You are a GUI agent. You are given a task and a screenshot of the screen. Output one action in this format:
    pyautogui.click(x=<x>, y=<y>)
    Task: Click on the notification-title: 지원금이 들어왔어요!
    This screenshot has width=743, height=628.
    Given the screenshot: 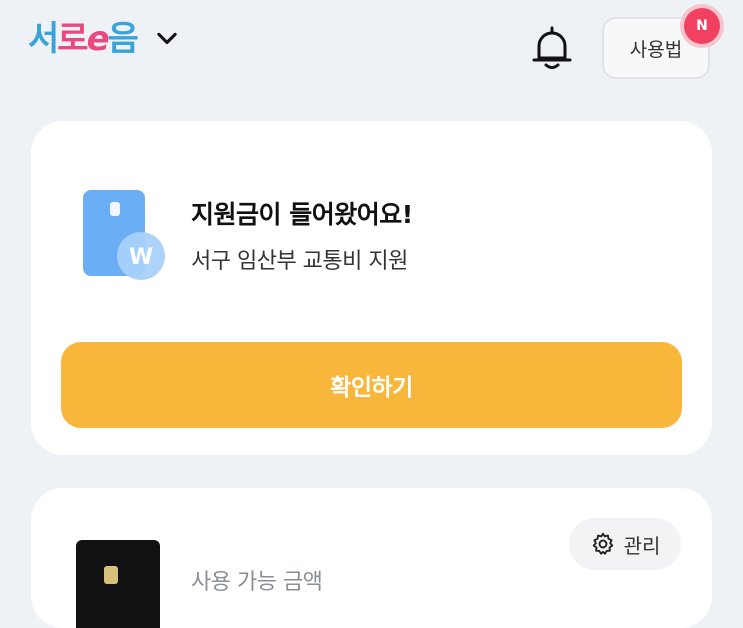 What is the action you would take?
    pyautogui.click(x=302, y=214)
    